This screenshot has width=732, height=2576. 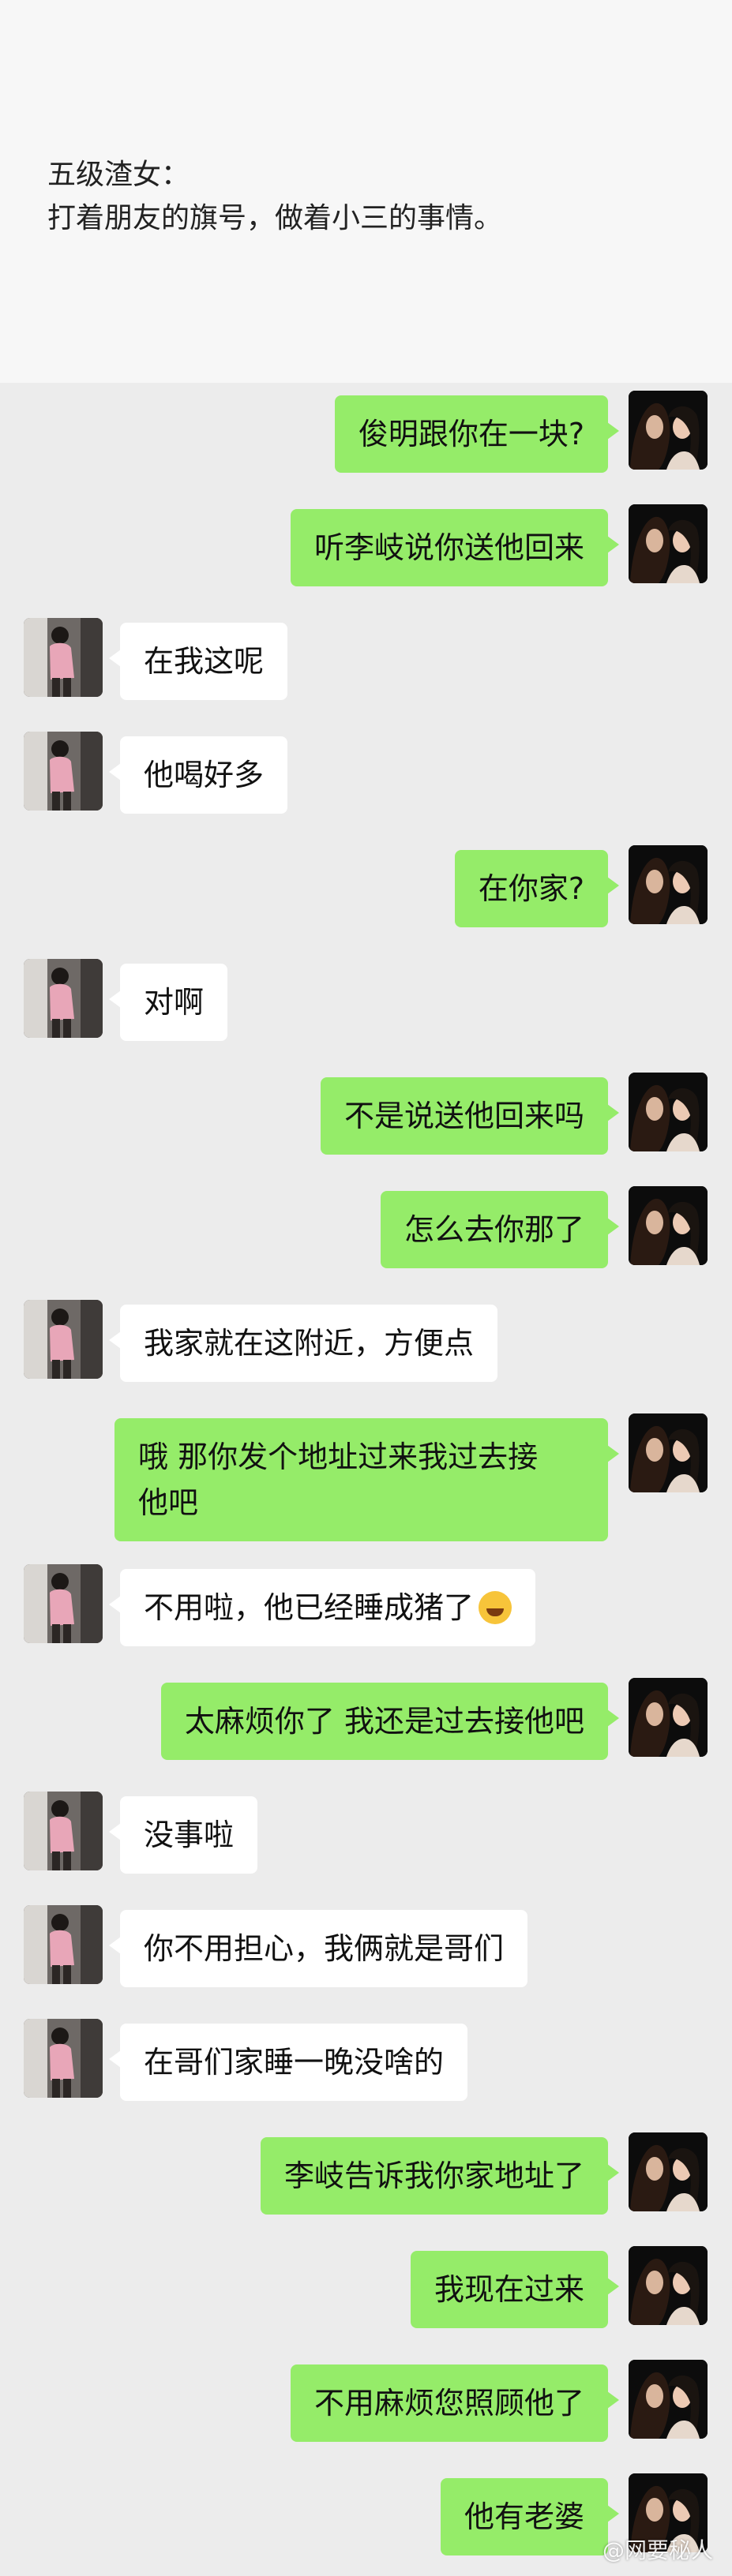 I want to click on message-bubble: 你不用担心，我俩就是哥们, so click(x=318, y=1948).